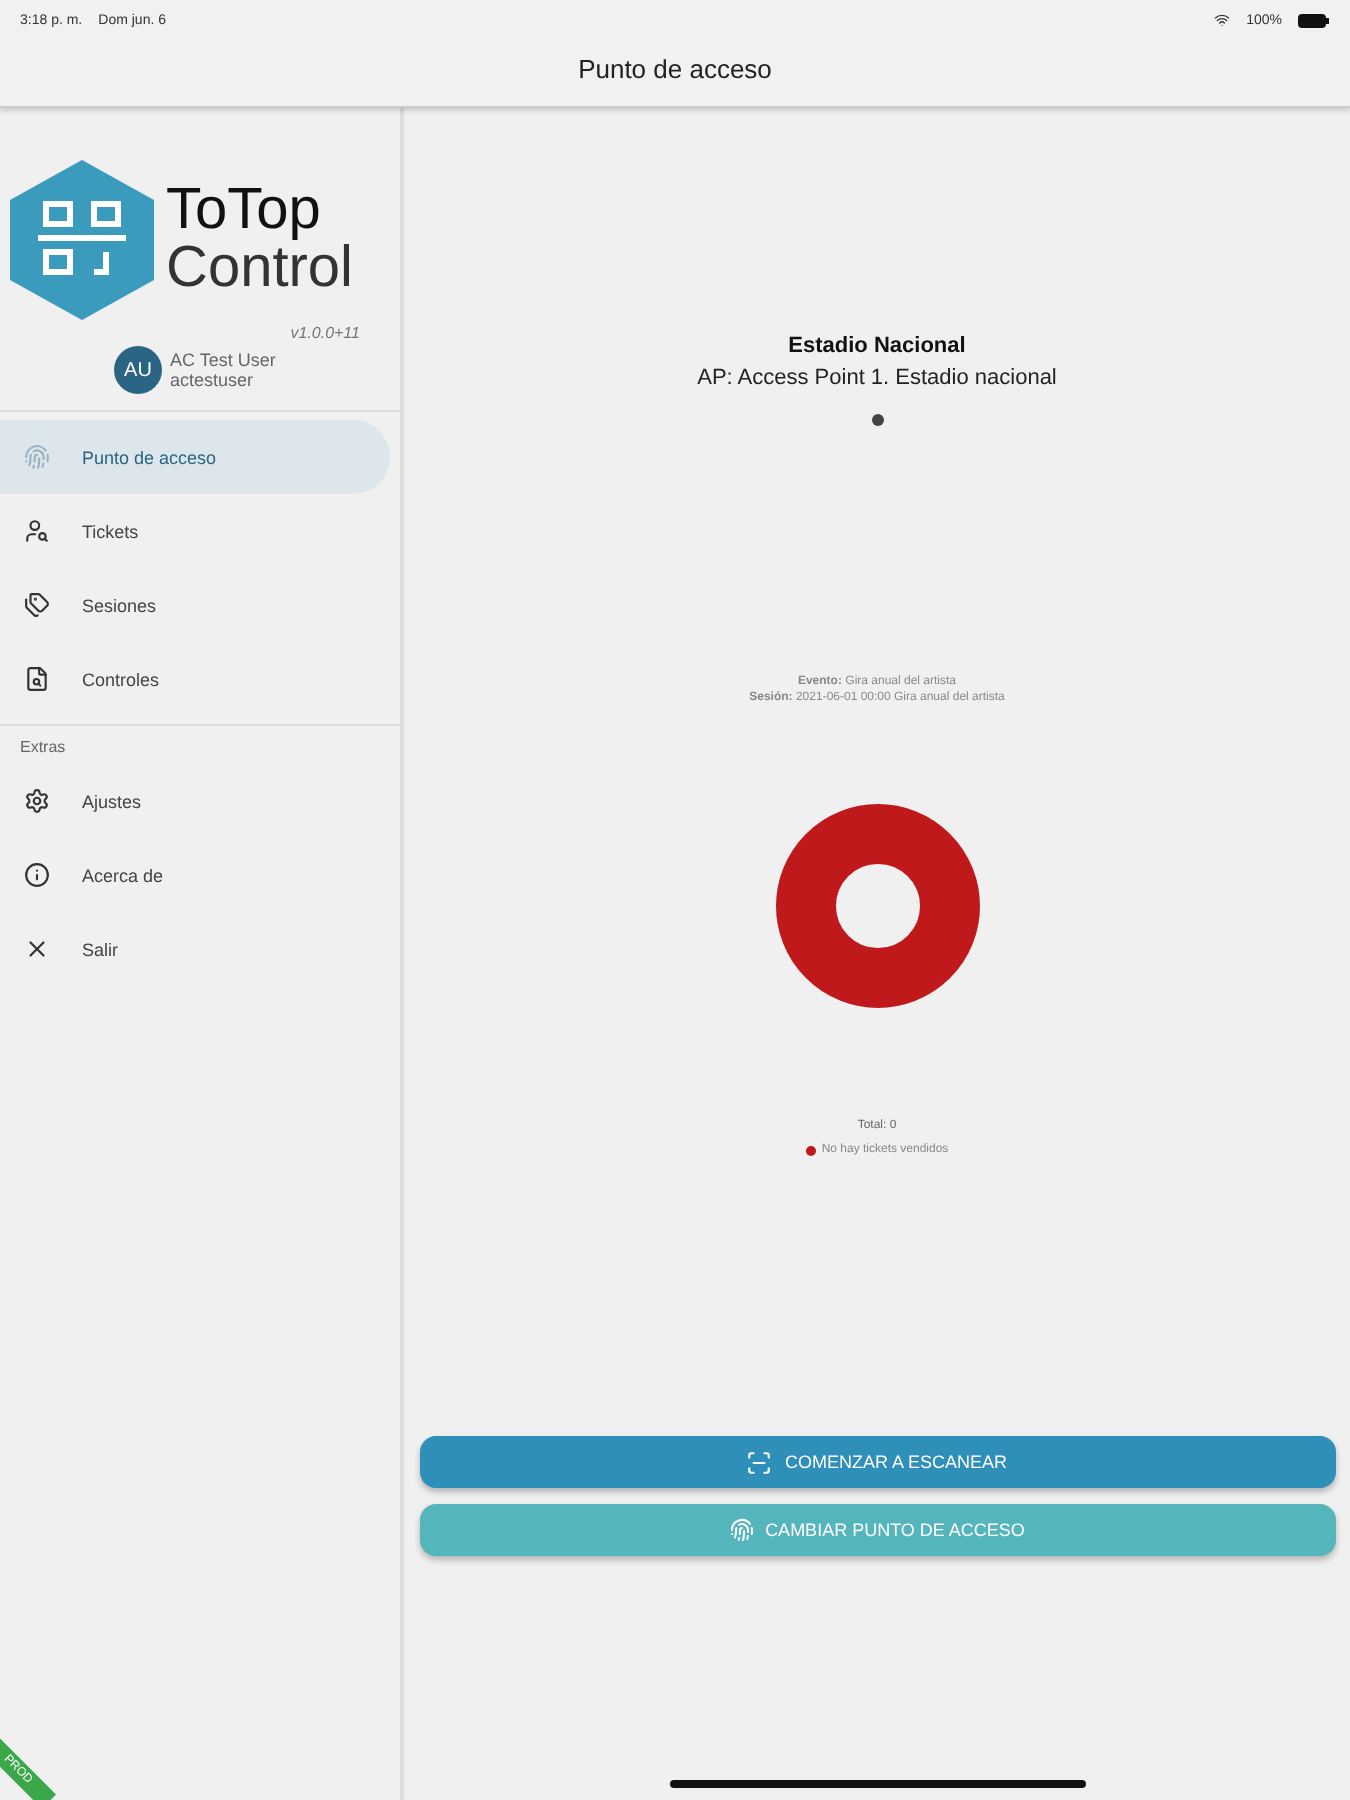  What do you see at coordinates (37, 605) in the screenshot?
I see `tags-icon` at bounding box center [37, 605].